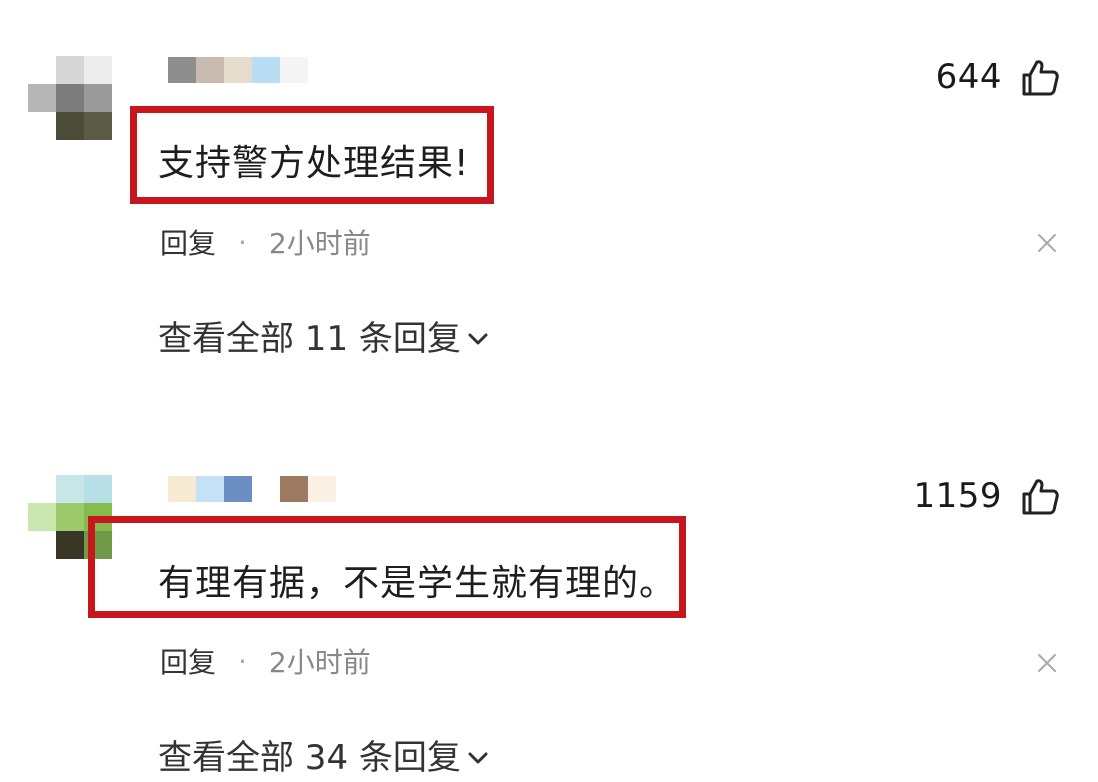  What do you see at coordinates (1047, 663) in the screenshot?
I see `close-icon` at bounding box center [1047, 663].